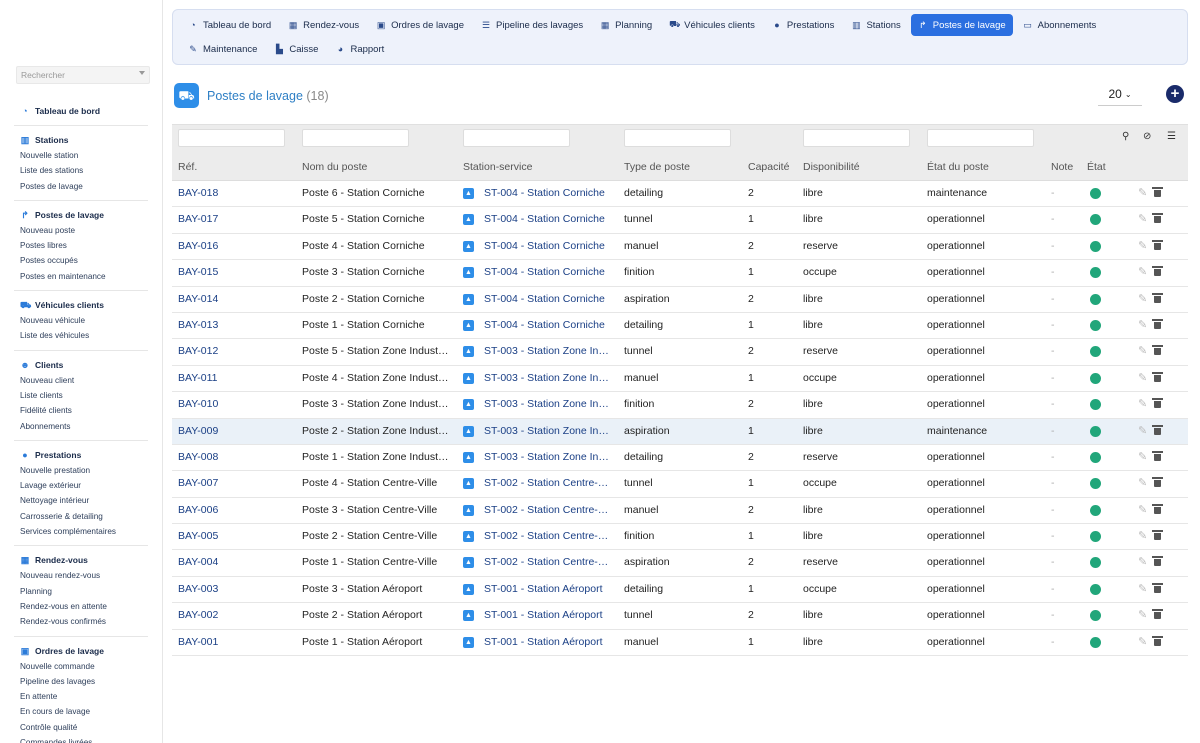 The image size is (1200, 743). Describe the element at coordinates (958, 167) in the screenshot. I see `column-header-state: État du poste` at that location.